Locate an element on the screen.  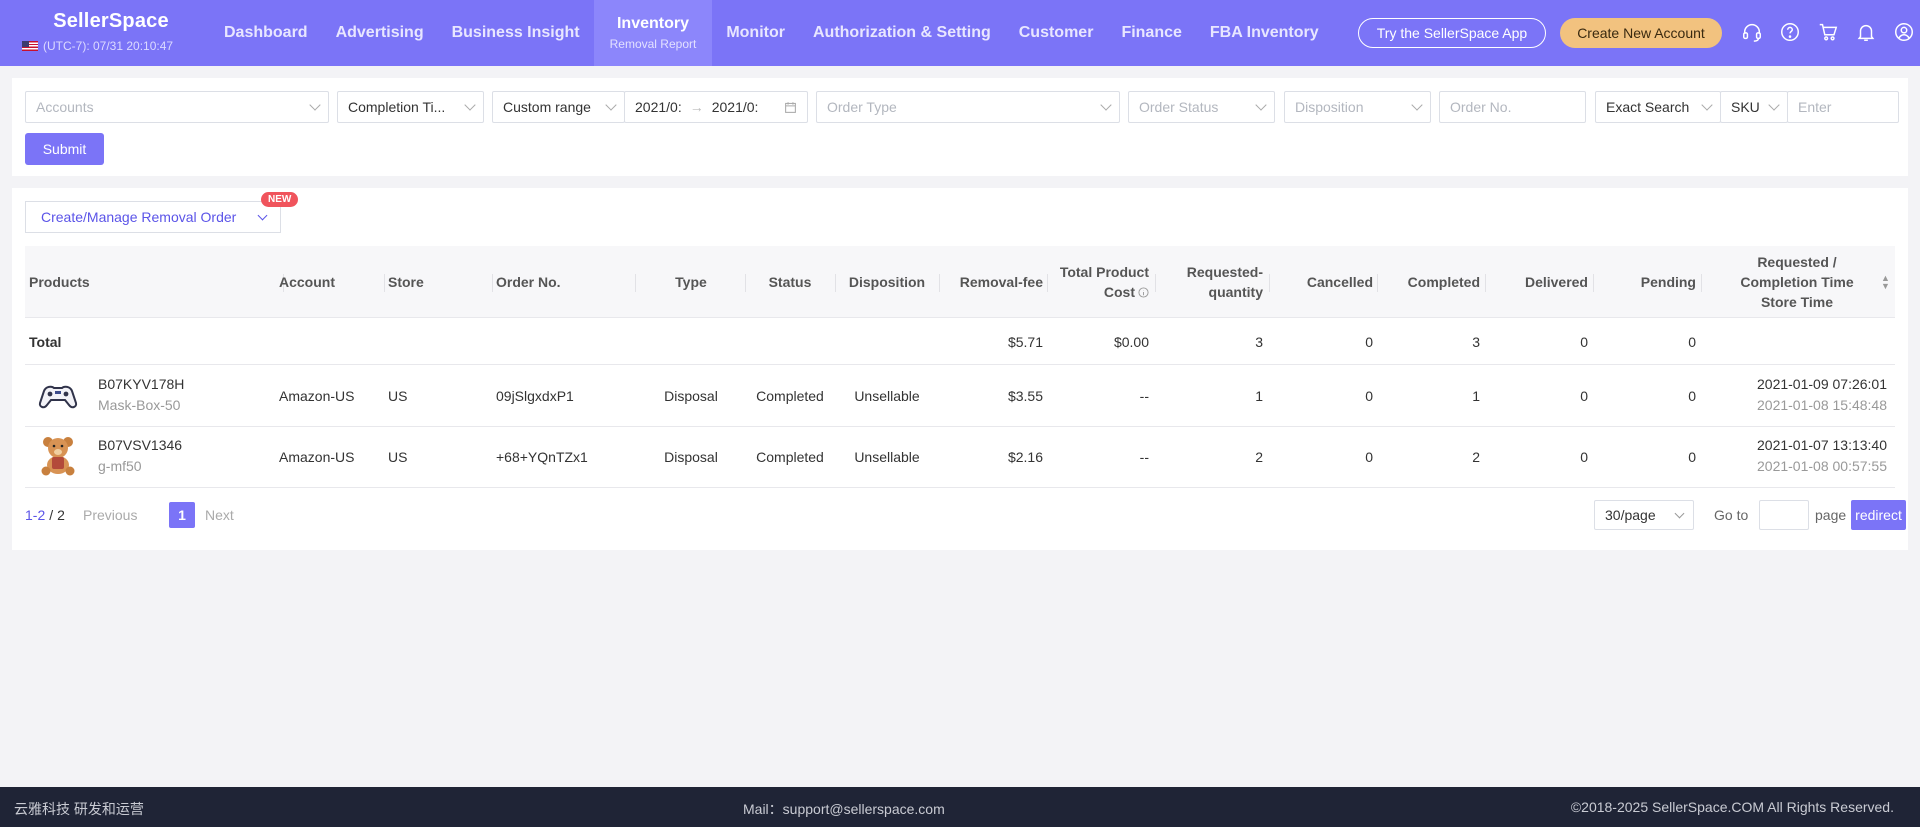
submit-button: Submit is located at coordinates (64, 149).